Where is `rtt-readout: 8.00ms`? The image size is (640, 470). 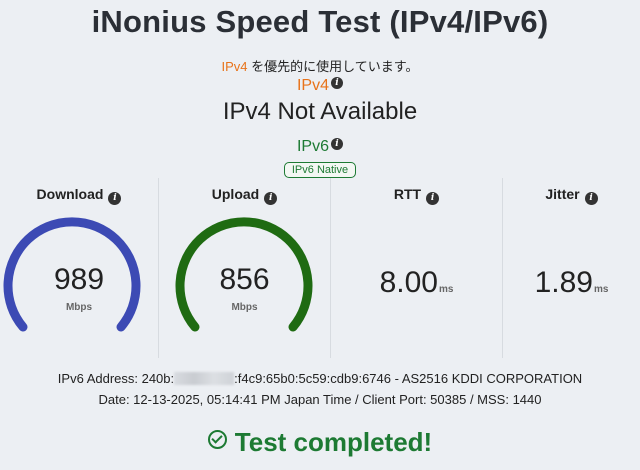
rtt-readout: 8.00ms is located at coordinates (416, 283).